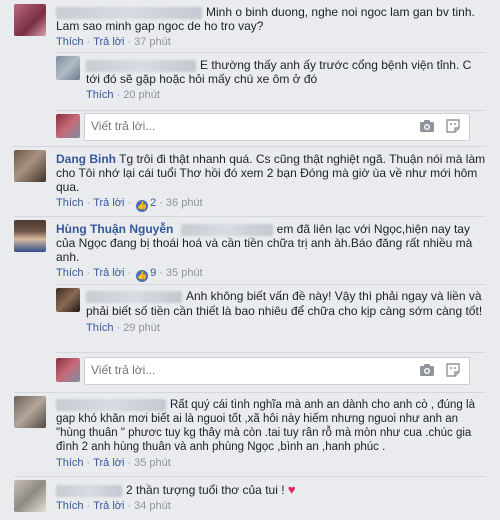 Image resolution: width=500 pixels, height=520 pixels. I want to click on comment-time: 34 phút, so click(152, 506).